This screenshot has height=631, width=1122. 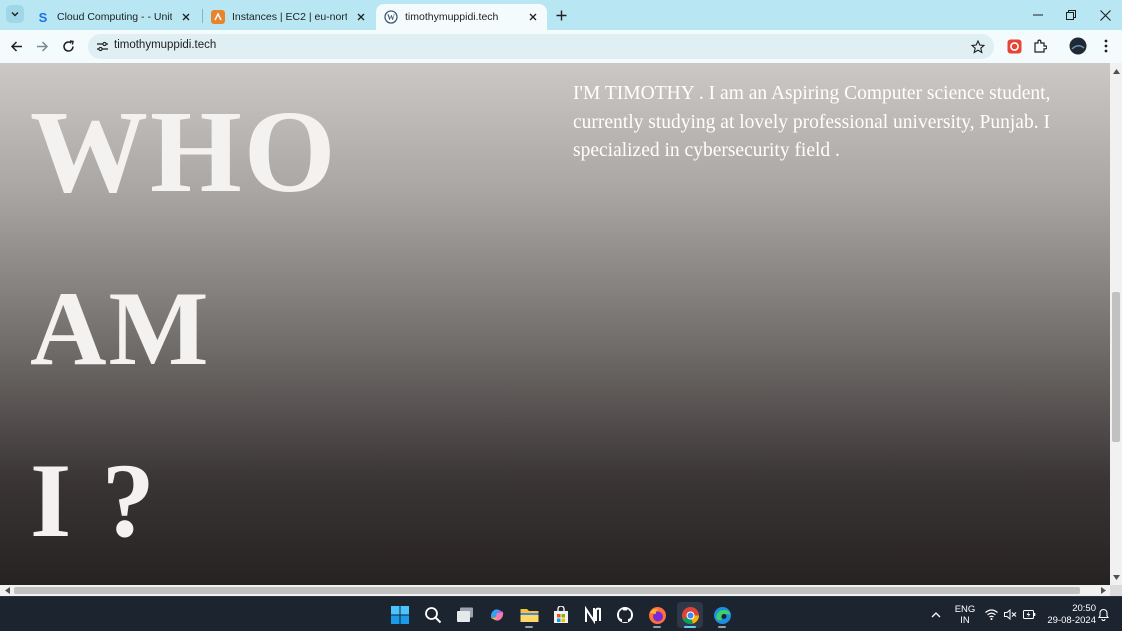 I want to click on arrow-right-icon, so click(x=42, y=46).